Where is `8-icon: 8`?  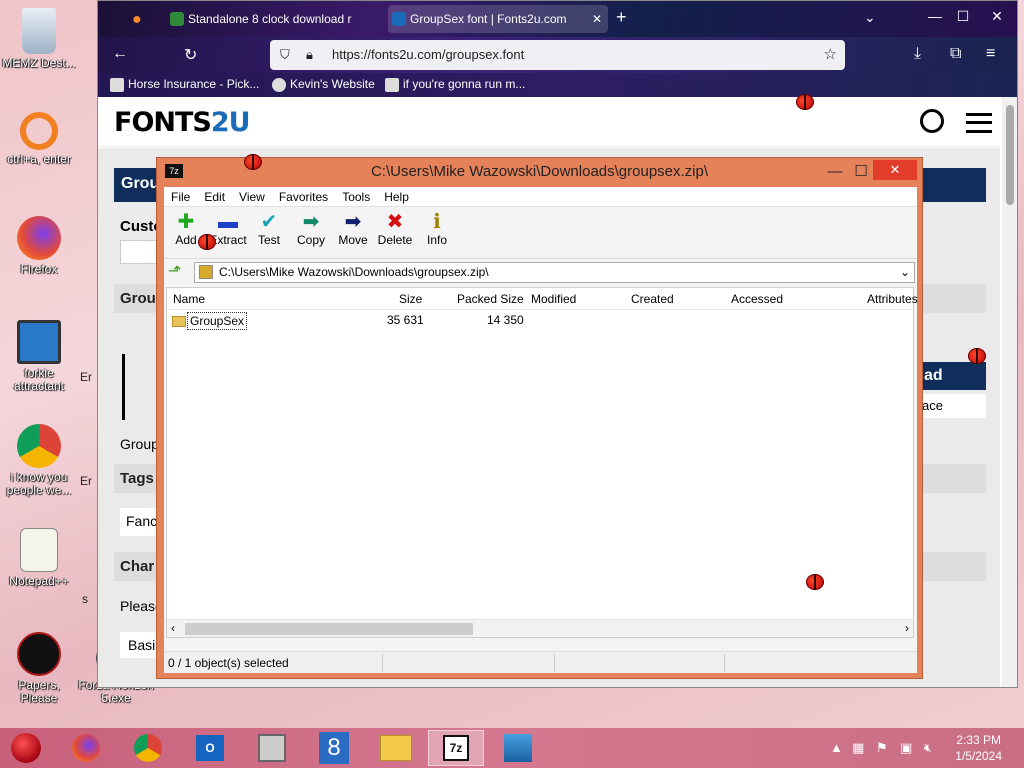 8-icon: 8 is located at coordinates (334, 748).